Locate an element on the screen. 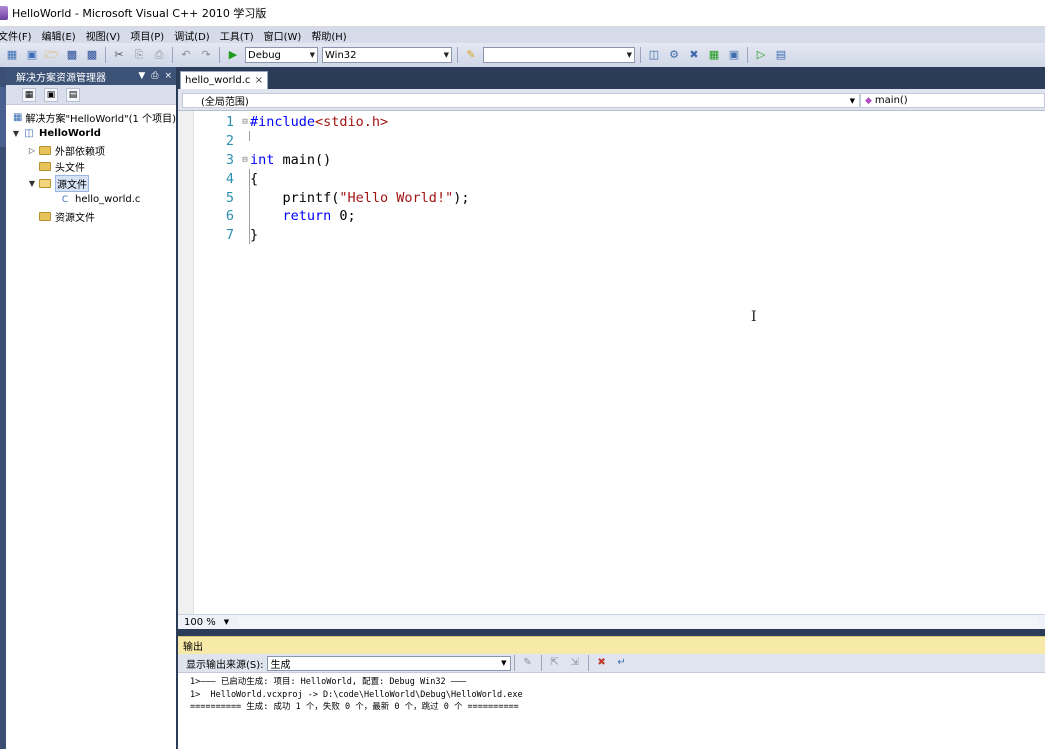 The width and height of the screenshot is (1045, 749). copy-icon: ⎘ is located at coordinates (139, 55).